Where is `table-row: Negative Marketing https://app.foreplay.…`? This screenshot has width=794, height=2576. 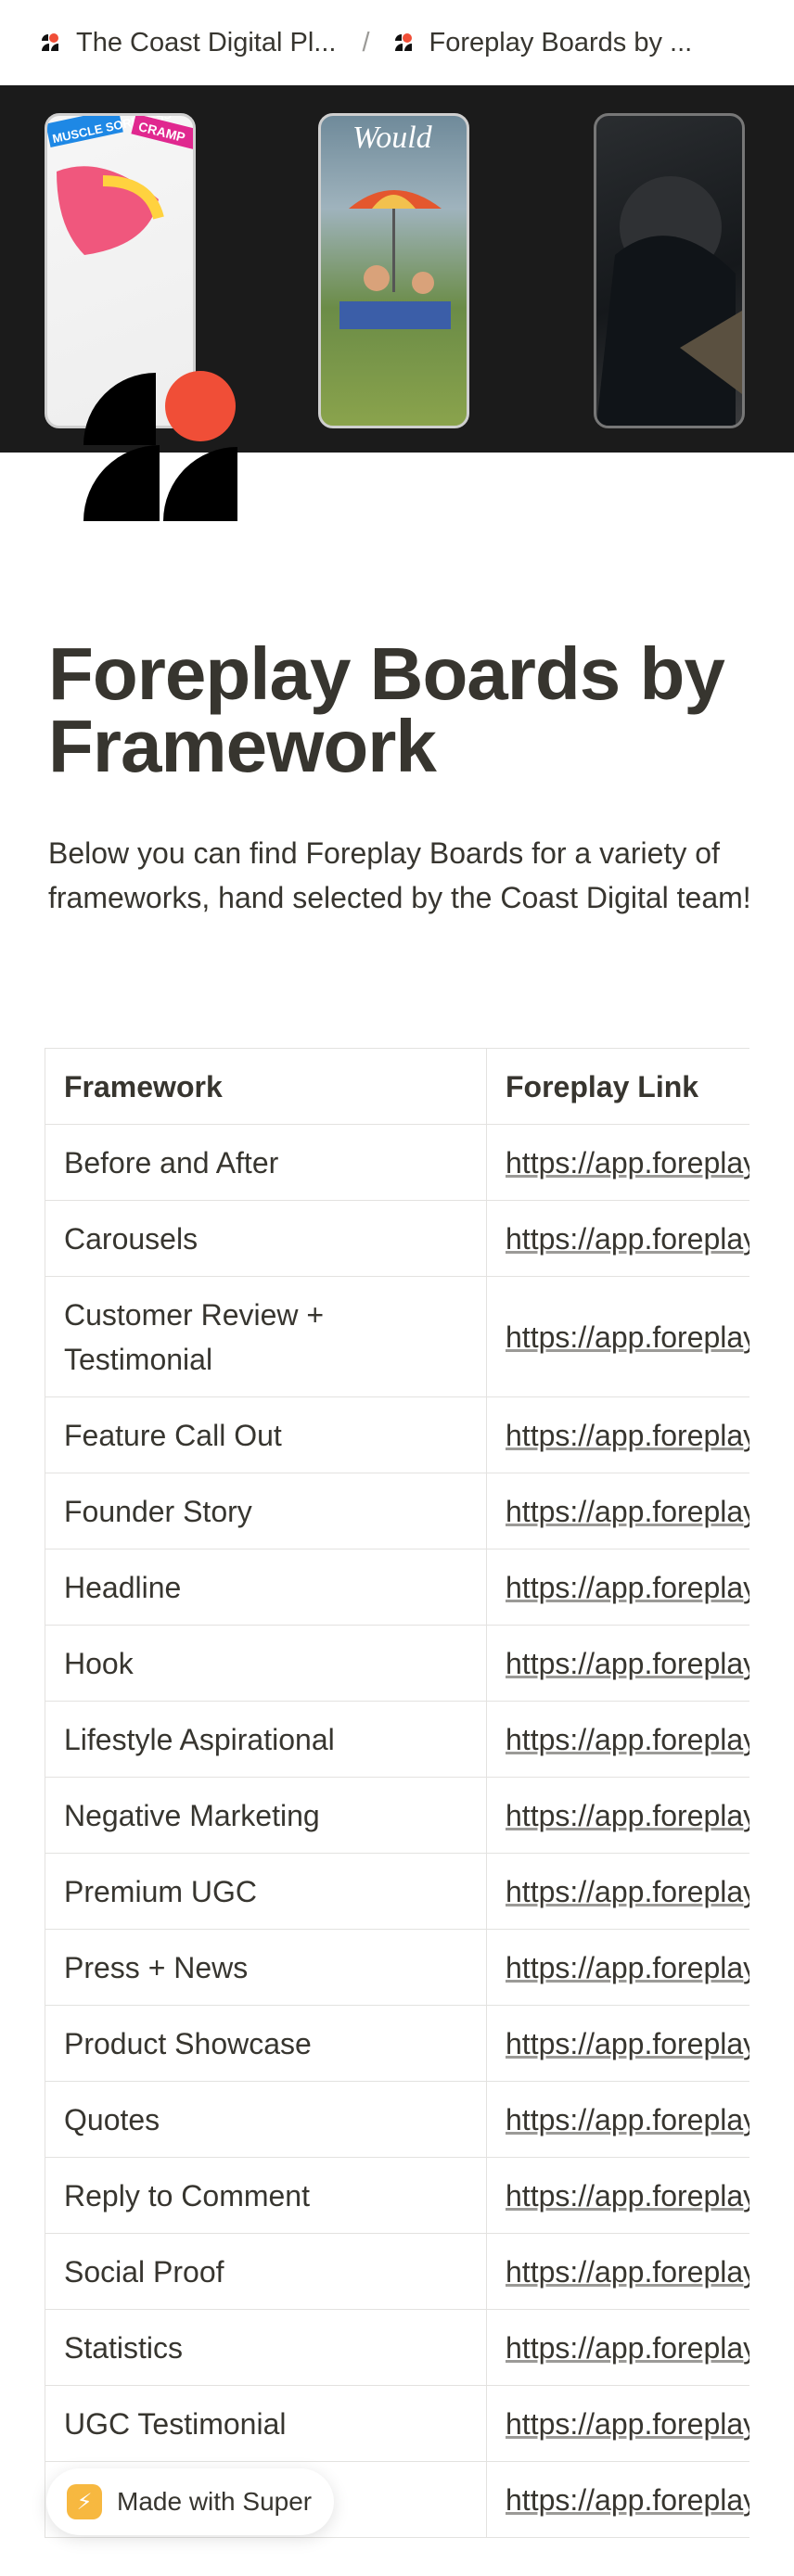
table-row: Negative Marketing https://app.foreplay.… is located at coordinates (397, 1815).